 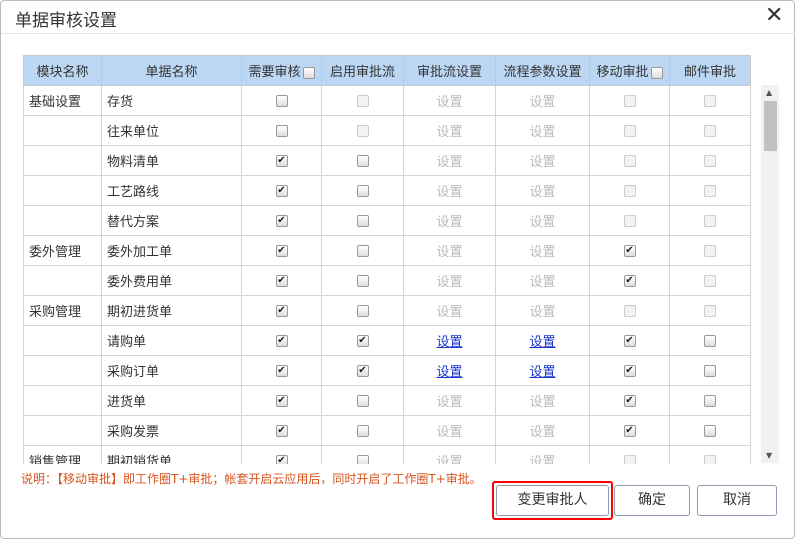 I want to click on column-header-label: 启用审批流, so click(x=362, y=72).